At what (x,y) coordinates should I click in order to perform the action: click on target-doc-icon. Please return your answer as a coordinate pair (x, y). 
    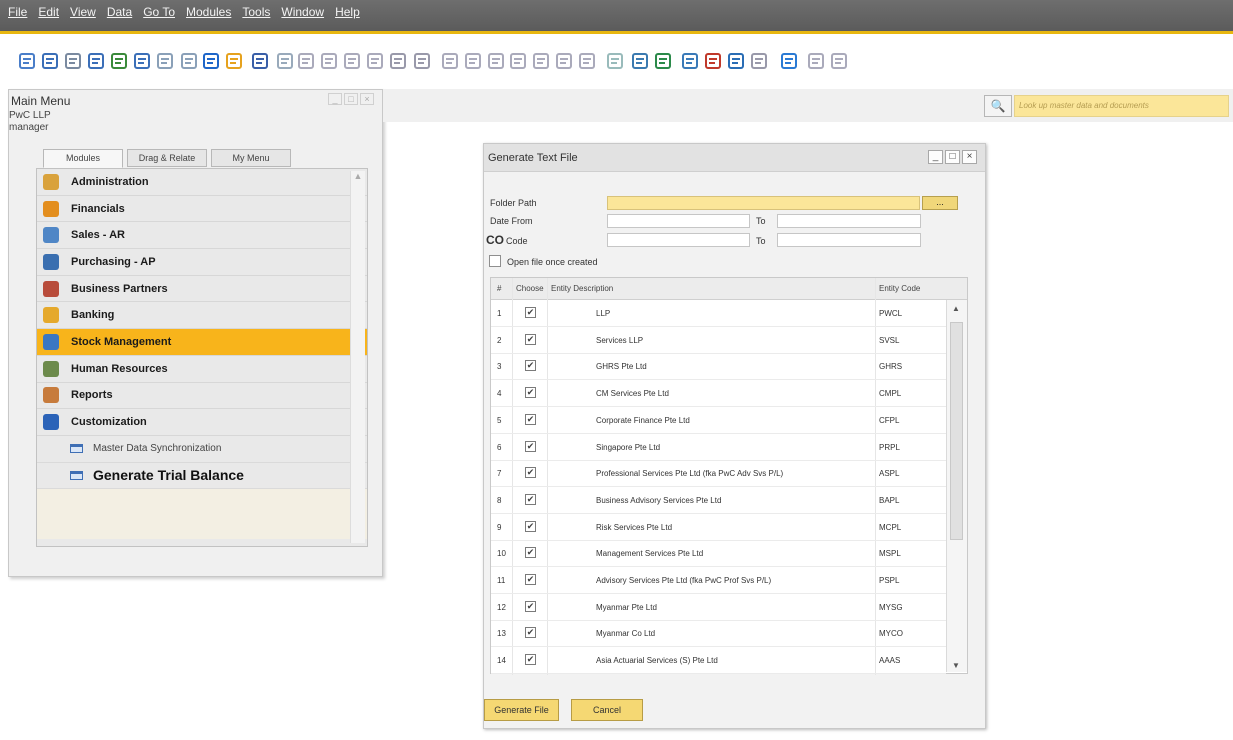
    Looking at the image, I should click on (473, 61).